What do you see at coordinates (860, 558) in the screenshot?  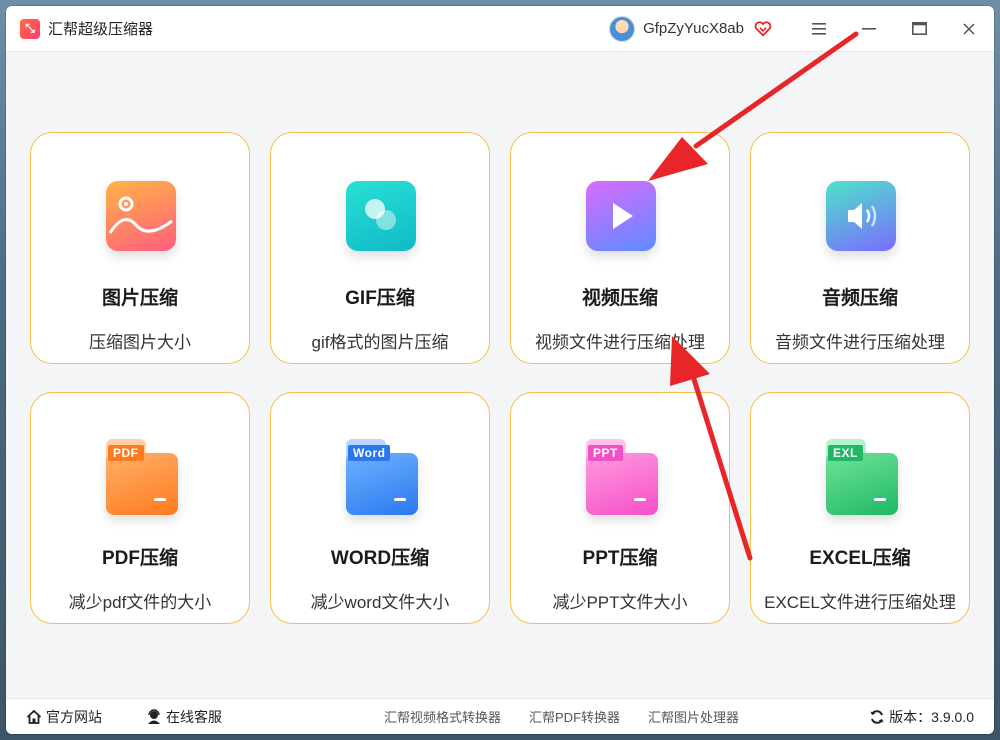 I see `tool-title: EXCEL压缩` at bounding box center [860, 558].